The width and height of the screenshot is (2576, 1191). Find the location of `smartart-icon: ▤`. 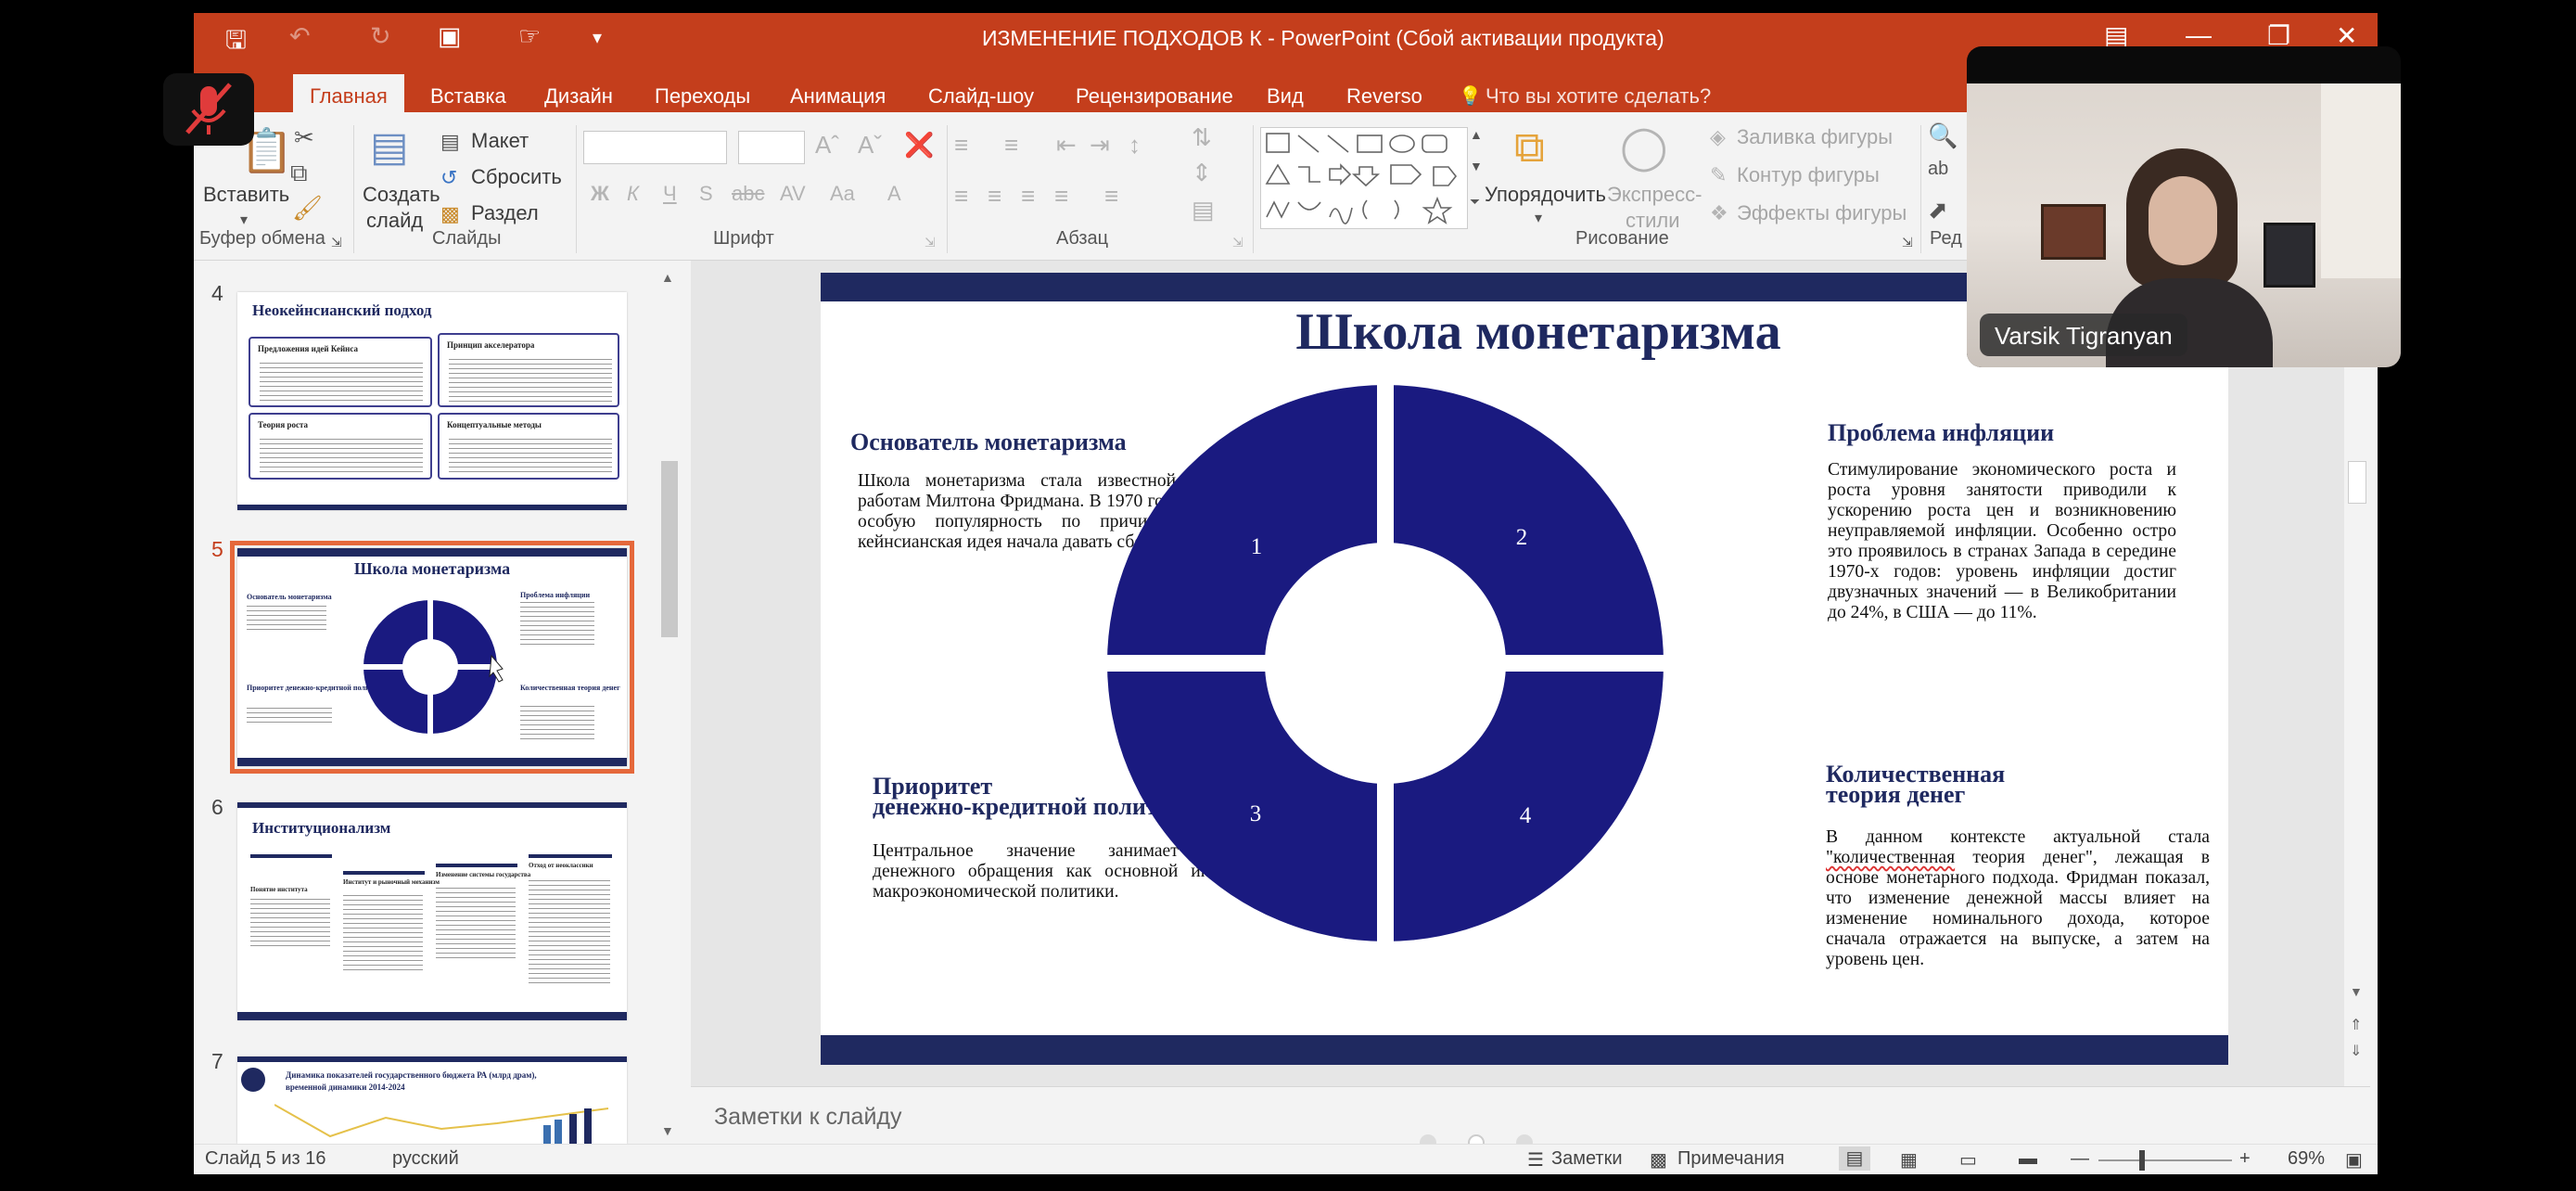

smartart-icon: ▤ is located at coordinates (1203, 210).